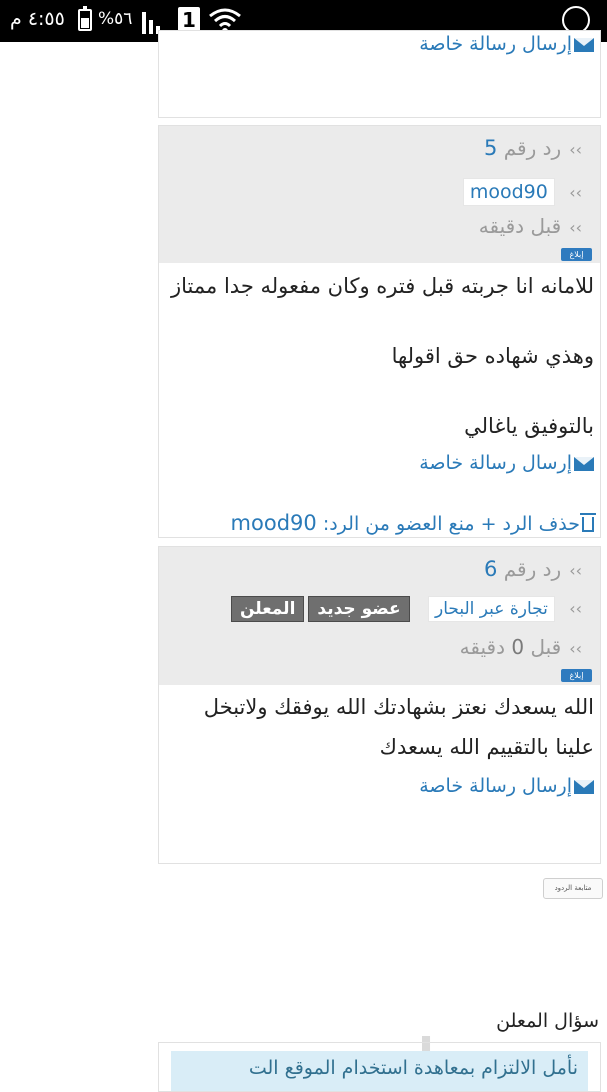 The image size is (607, 1092). I want to click on time-ago-number: 0, so click(518, 647).